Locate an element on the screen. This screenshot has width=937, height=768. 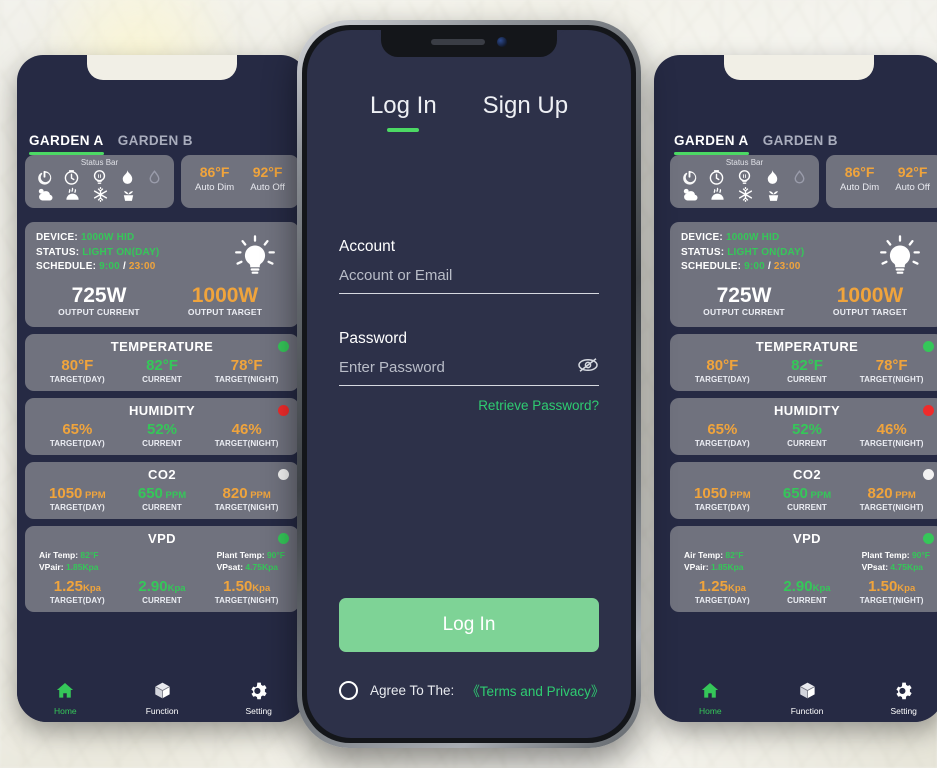
tab-sign-up: Sign Up is located at coordinates (525, 114).